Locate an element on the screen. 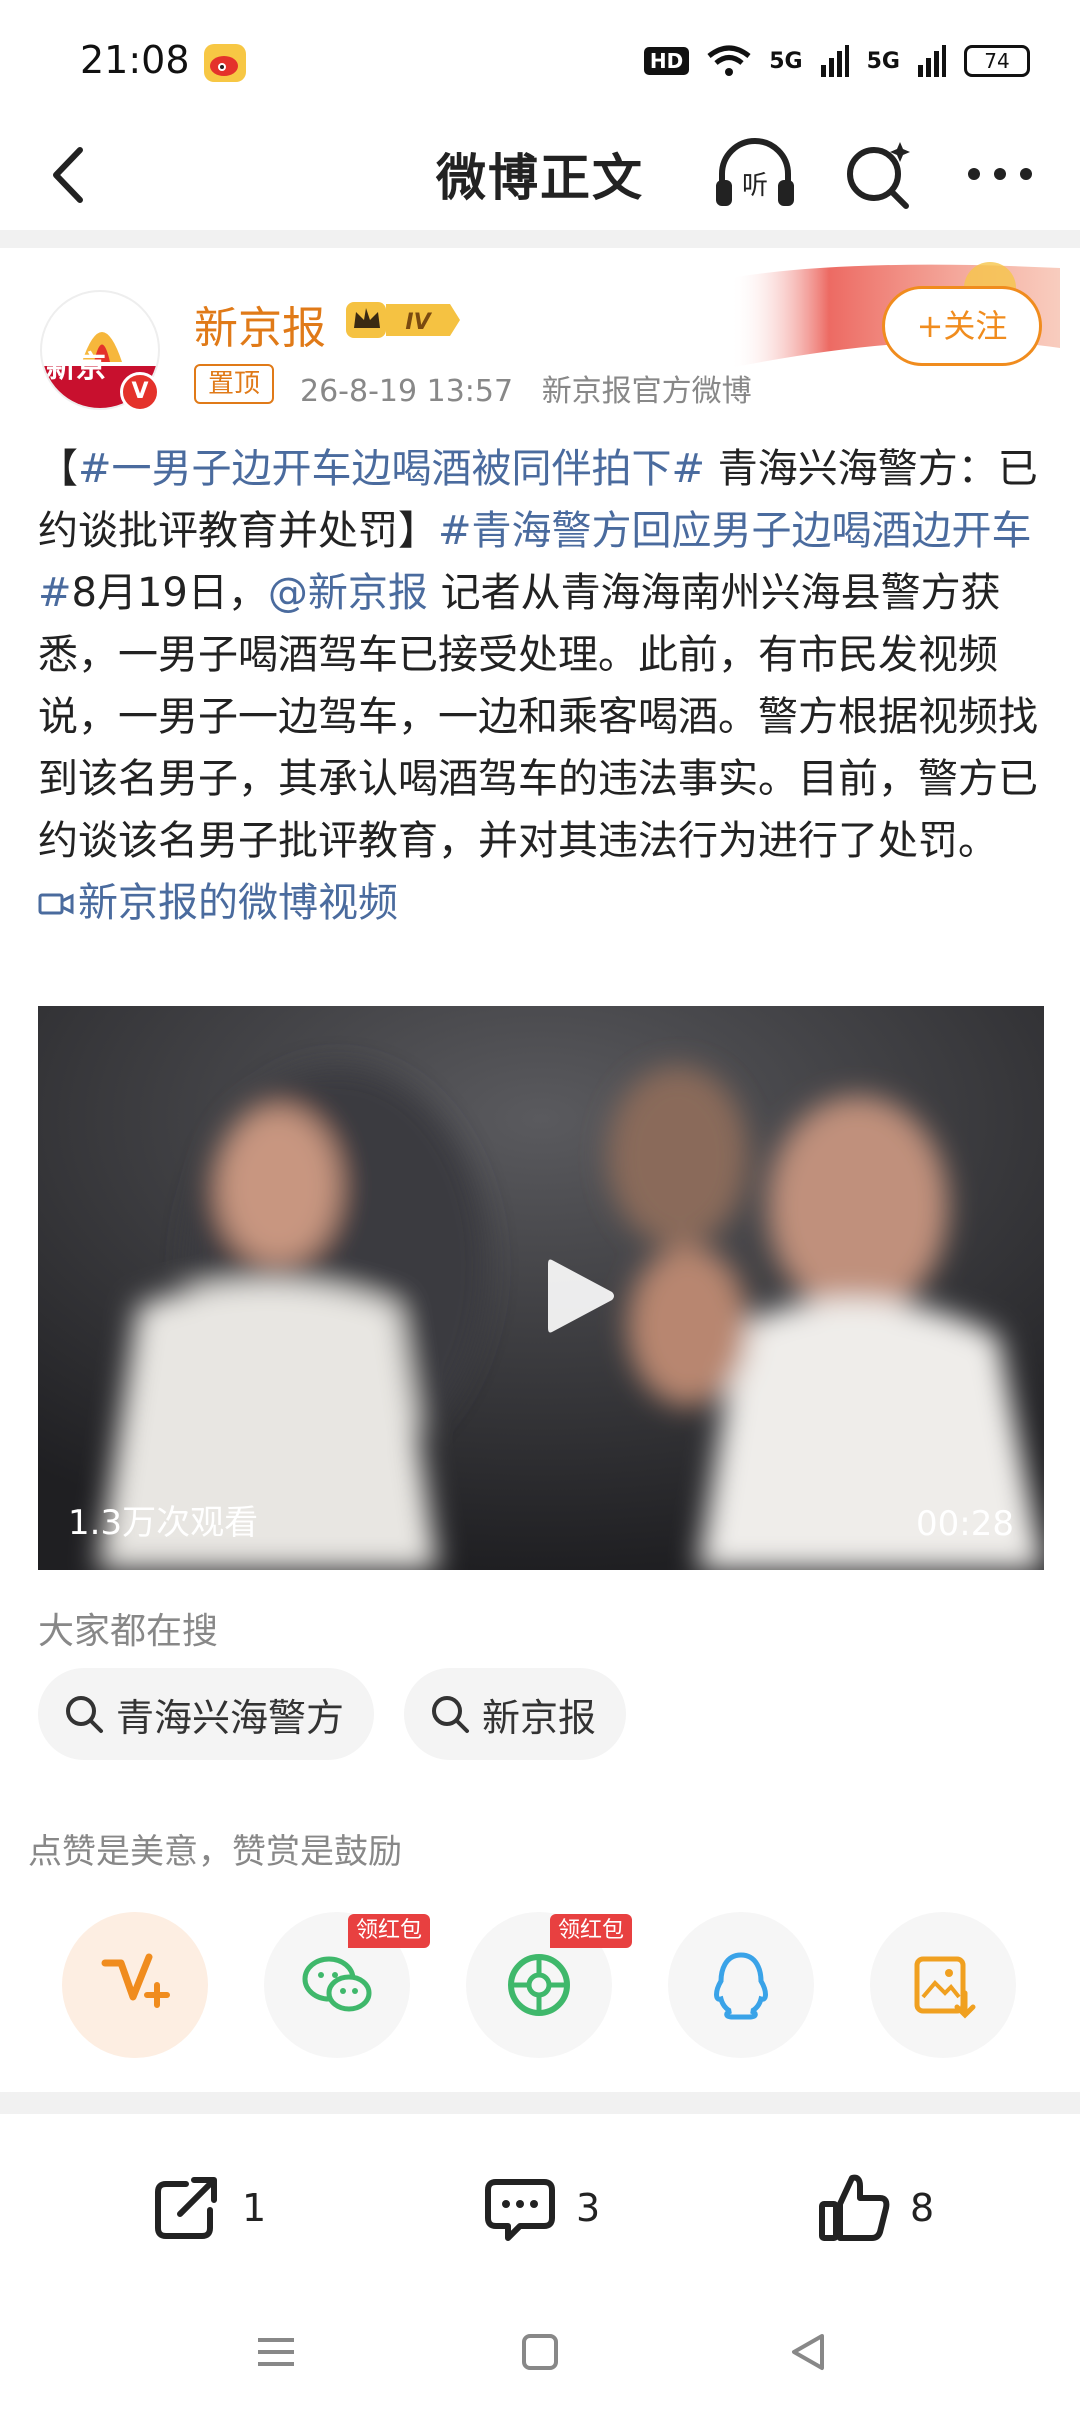  author-name: 新京报 is located at coordinates (260, 324).